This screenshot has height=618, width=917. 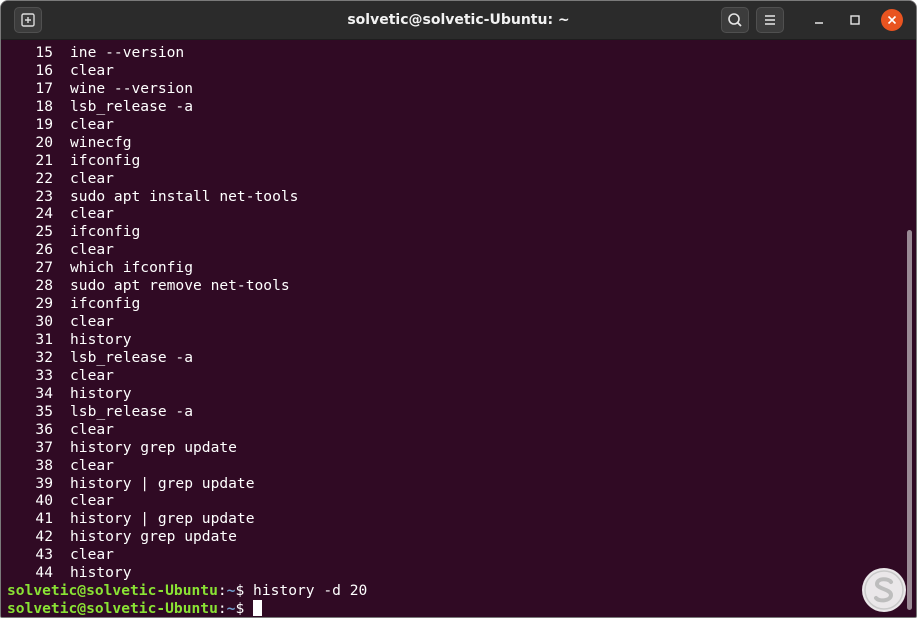 What do you see at coordinates (44, 411) in the screenshot?
I see `history-number: 35` at bounding box center [44, 411].